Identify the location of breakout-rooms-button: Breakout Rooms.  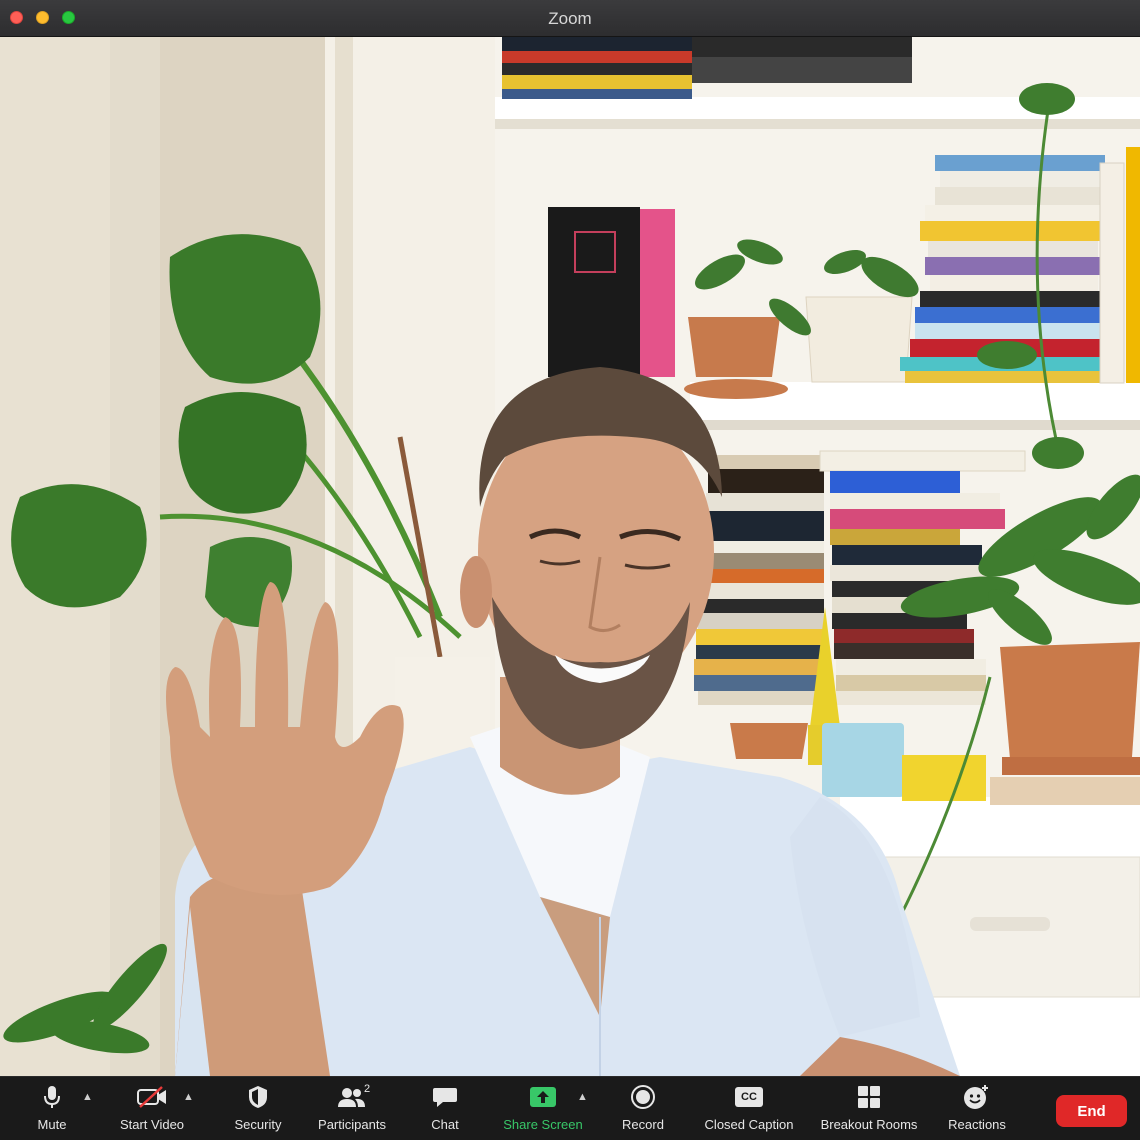
(869, 1110).